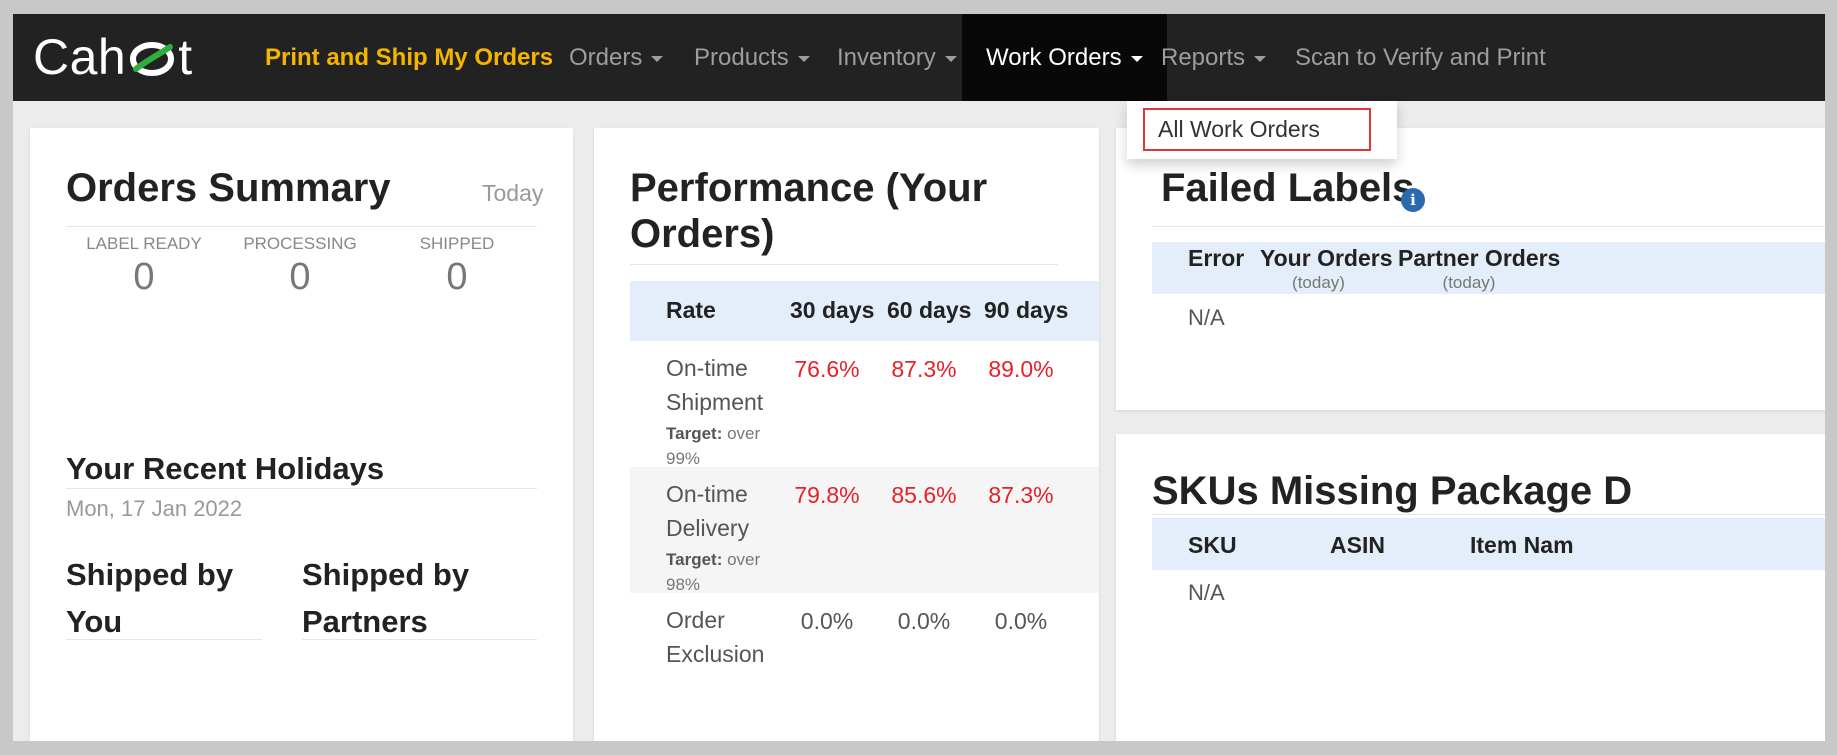 The image size is (1837, 755). I want to click on recent-holidays-title: Your Recent Holidays, so click(225, 468).